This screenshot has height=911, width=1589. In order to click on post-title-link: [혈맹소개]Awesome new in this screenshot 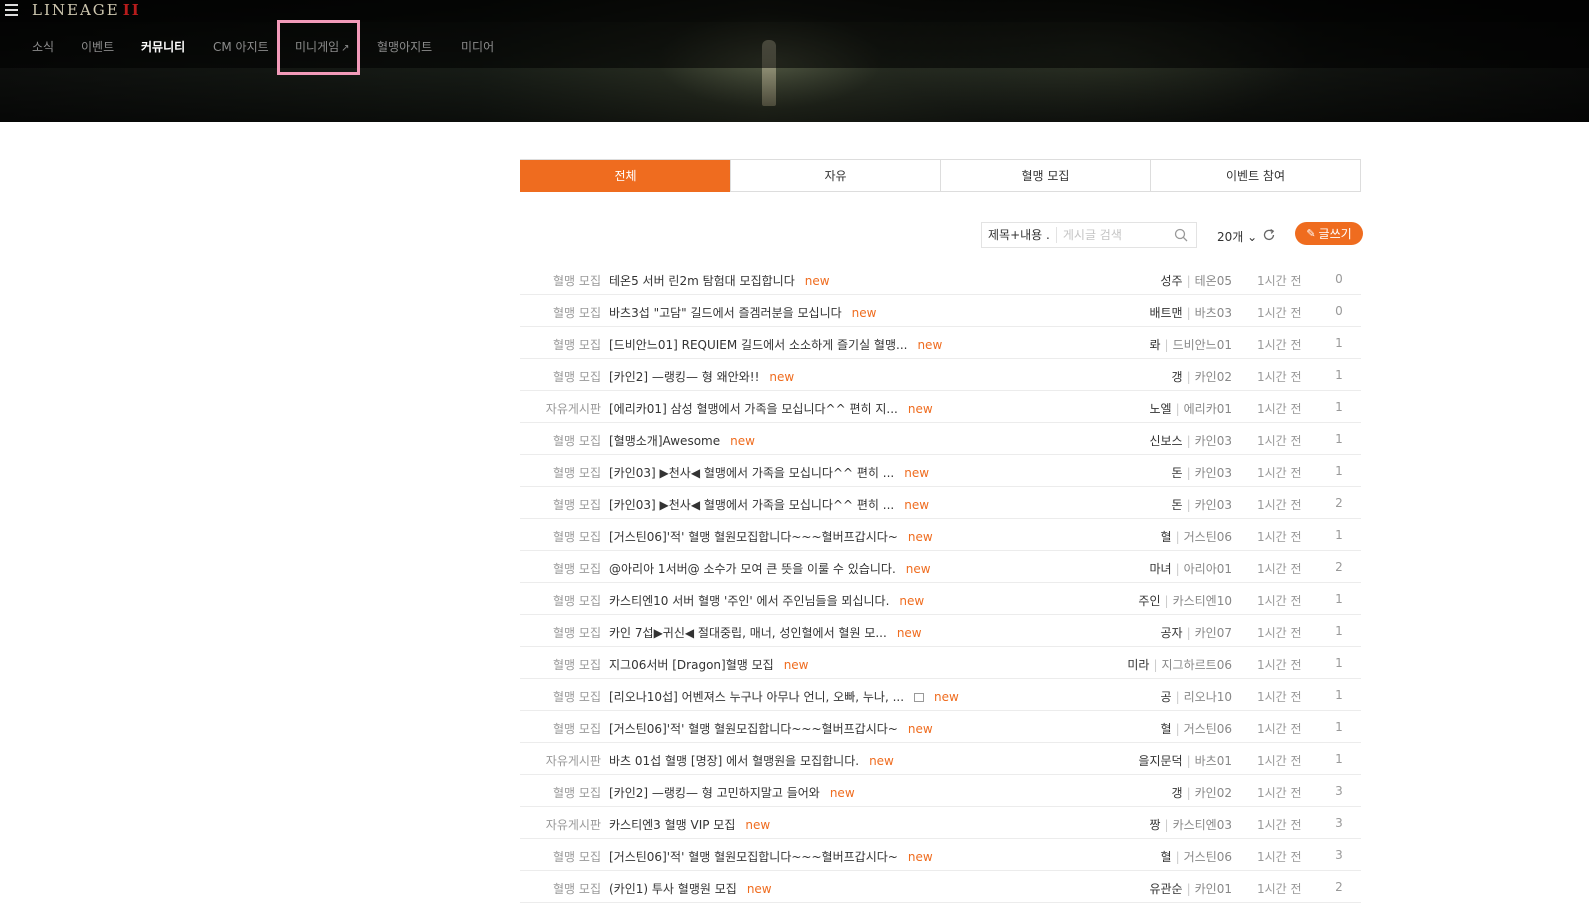, I will do `click(682, 440)`.